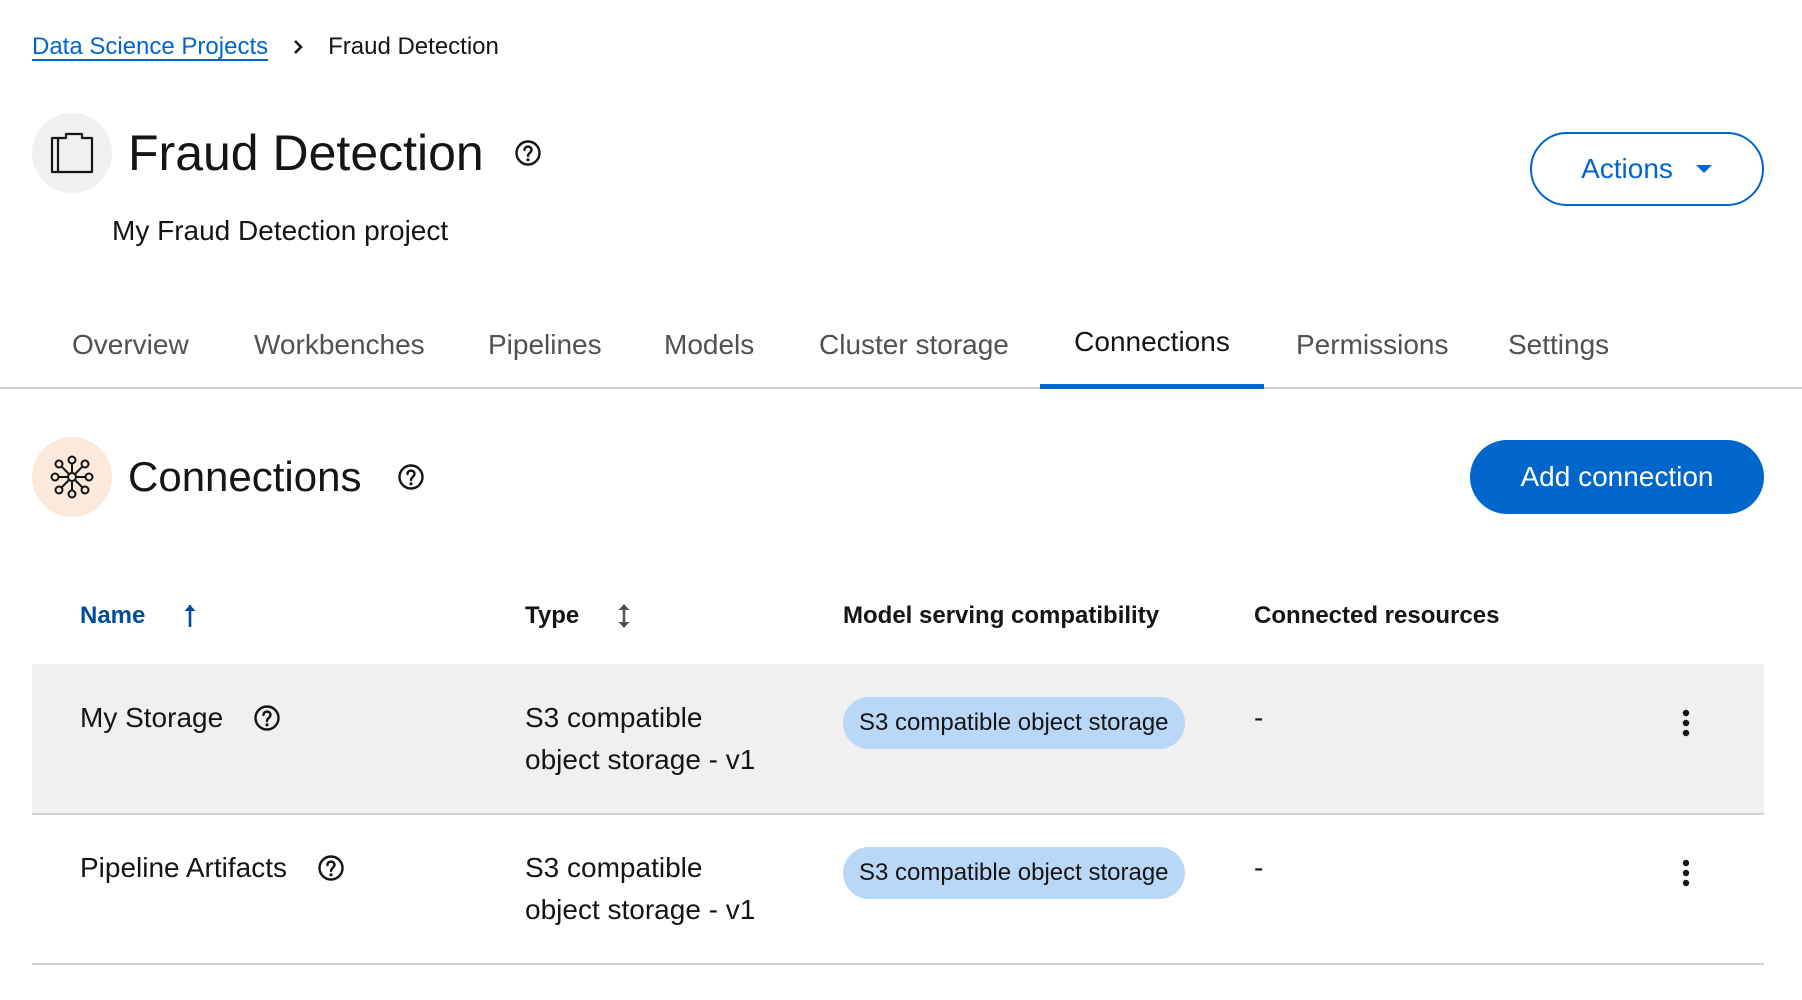 Image resolution: width=1802 pixels, height=1000 pixels. I want to click on connections-section-icon, so click(72, 477).